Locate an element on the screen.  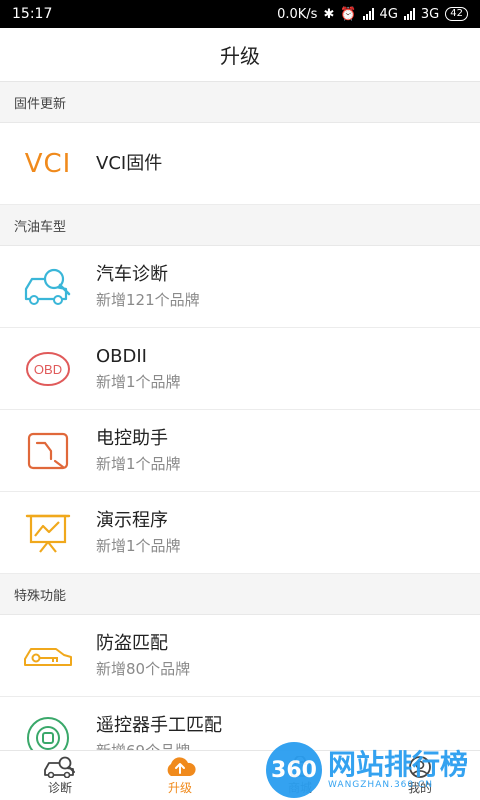
item-subtitle: 新增69个品牌 is located at coordinates (159, 745).